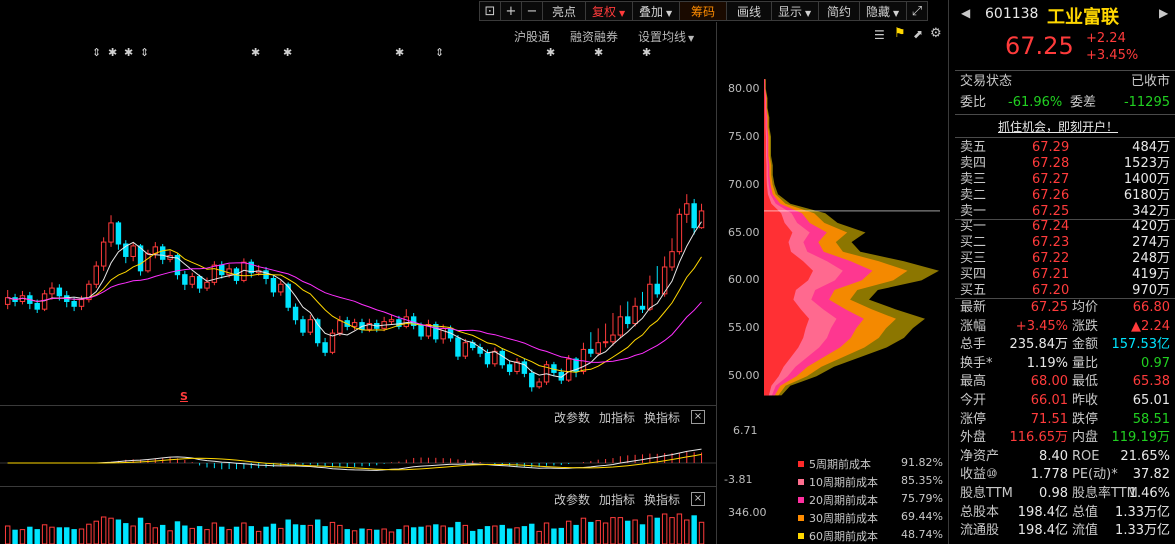 Image resolution: width=1175 pixels, height=544 pixels. Describe the element at coordinates (879, 35) in the screenshot. I see `list-icon: ☰` at that location.